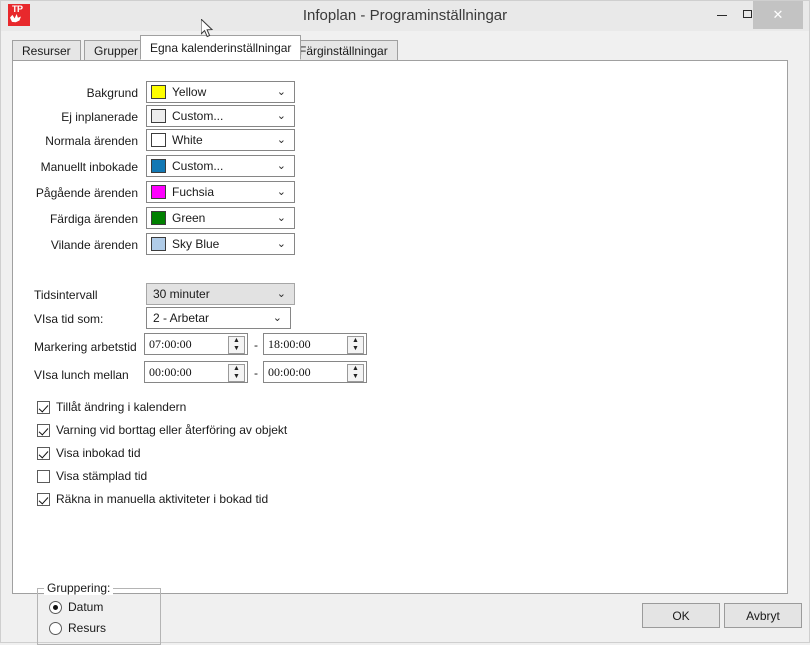  Describe the element at coordinates (189, 92) in the screenshot. I see `combo-value-bakgrund: Yellow` at that location.